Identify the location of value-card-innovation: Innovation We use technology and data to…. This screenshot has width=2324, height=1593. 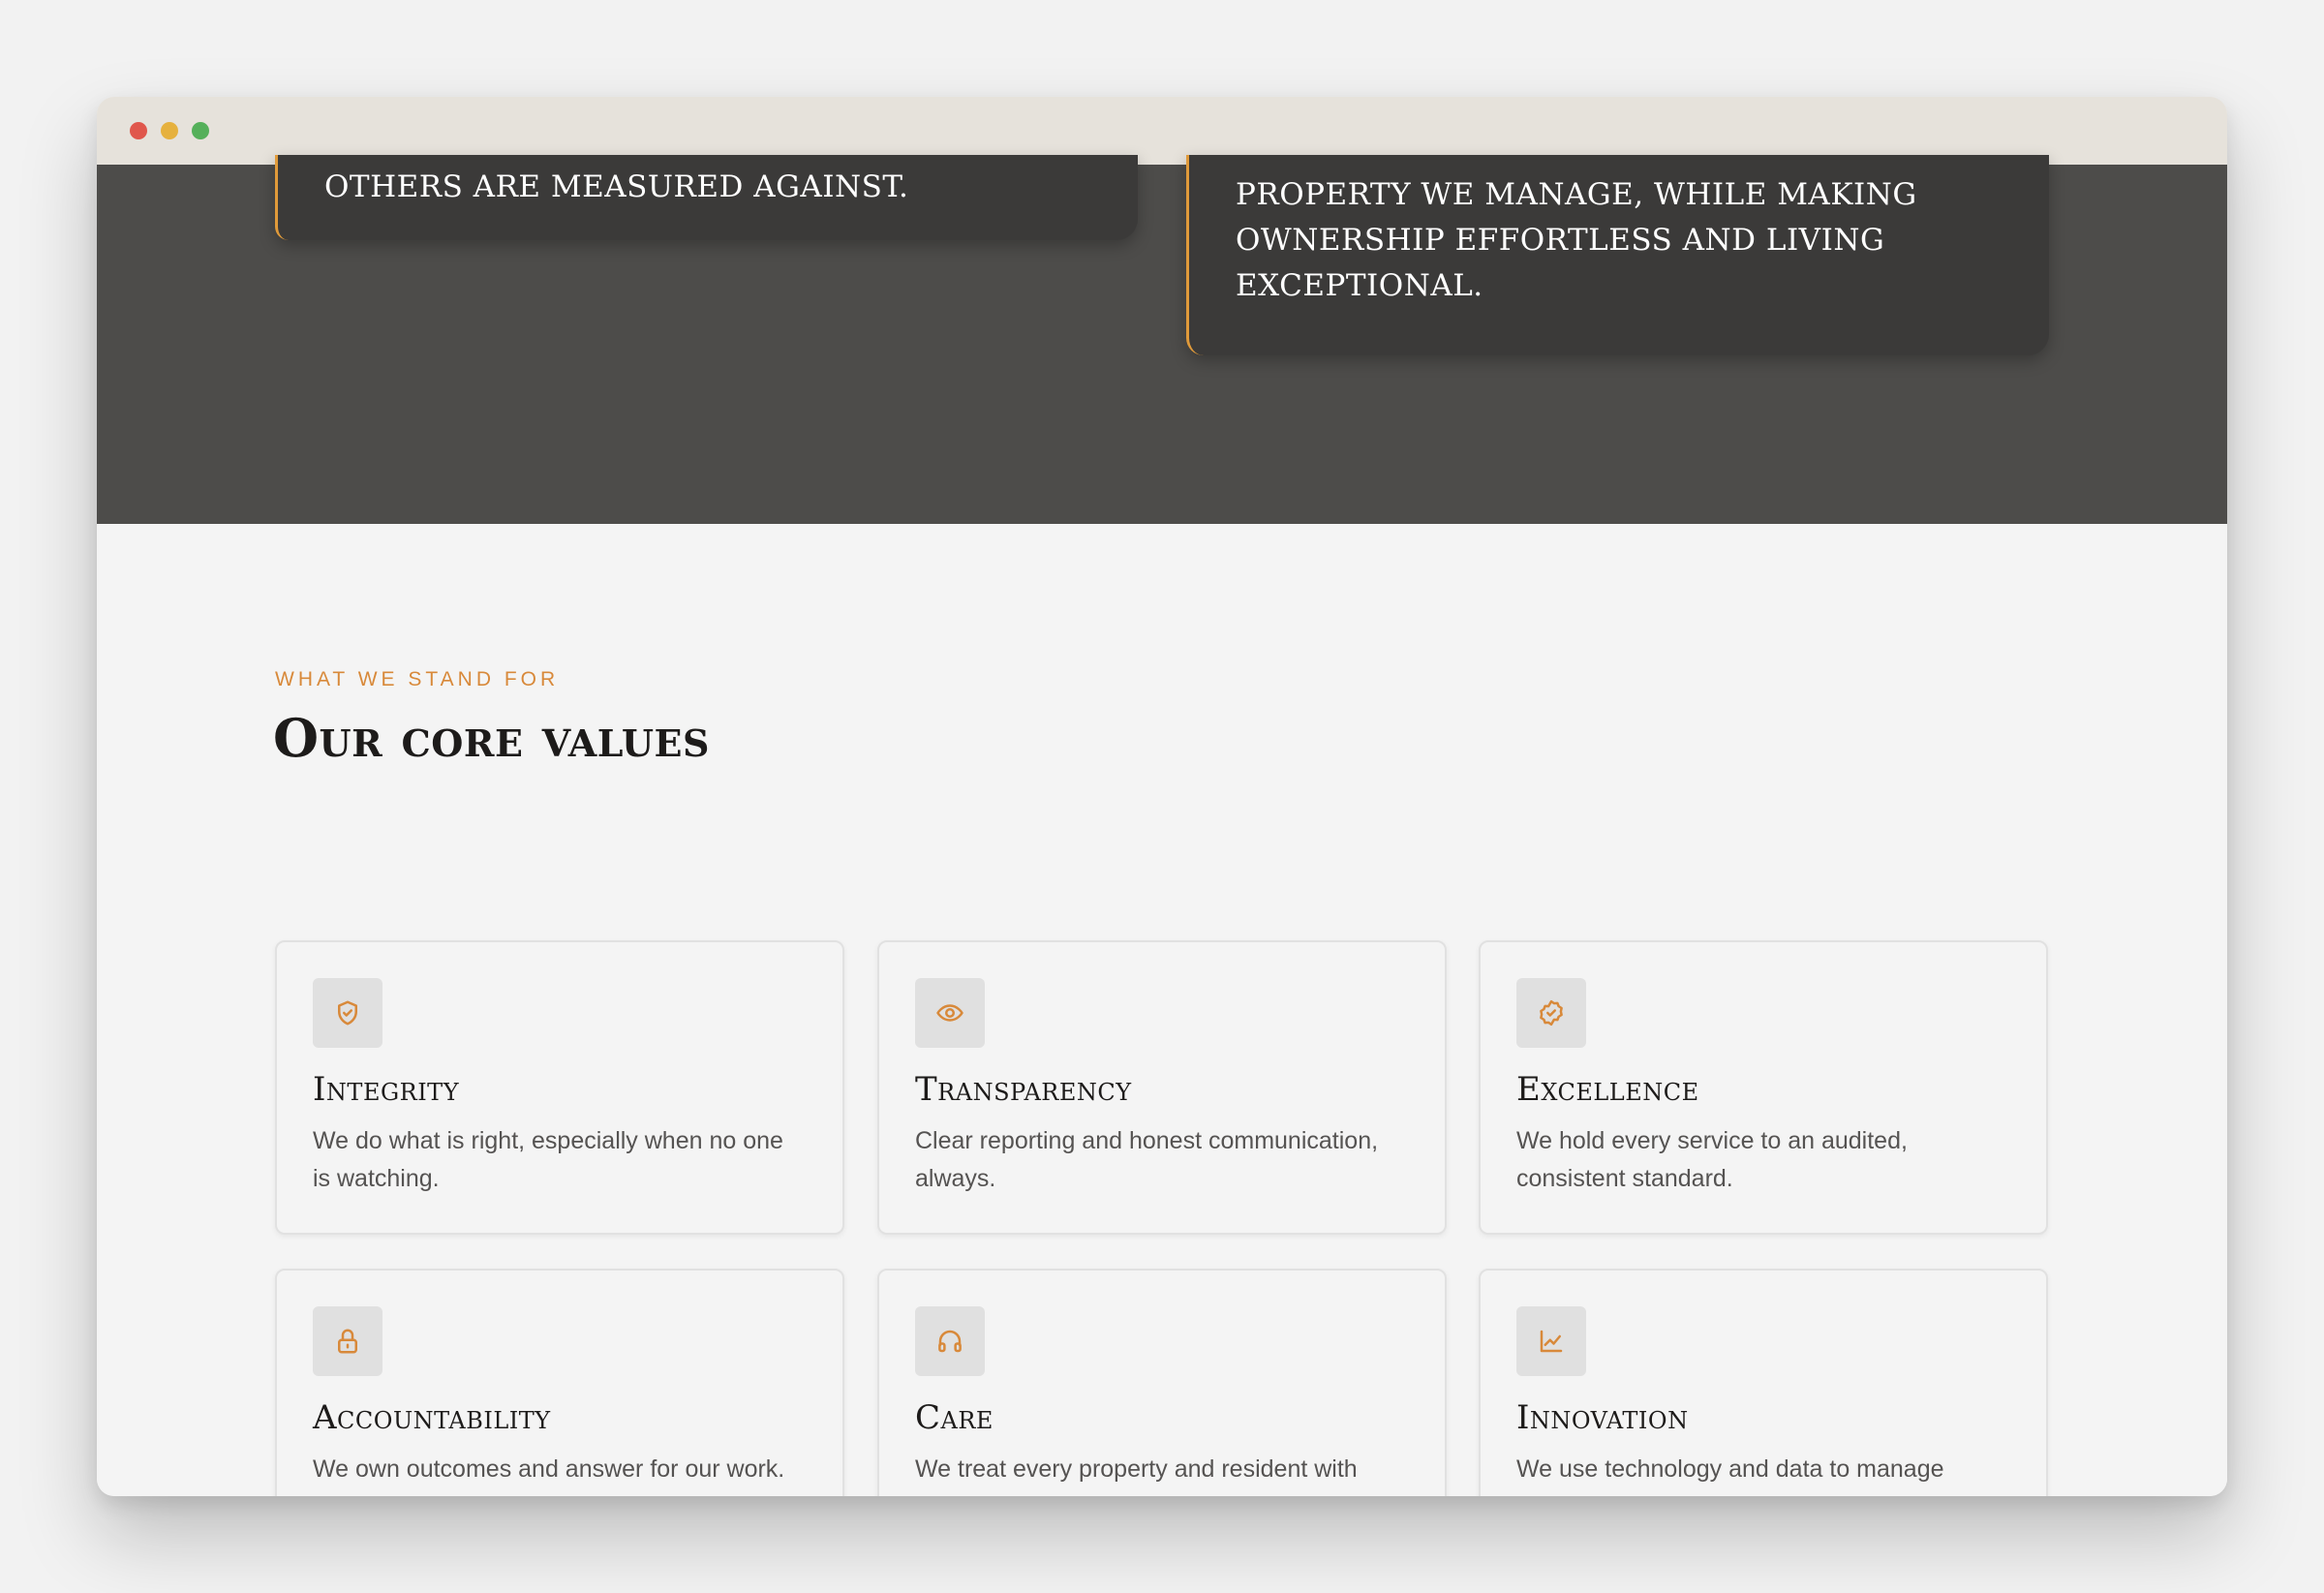
(1764, 1382).